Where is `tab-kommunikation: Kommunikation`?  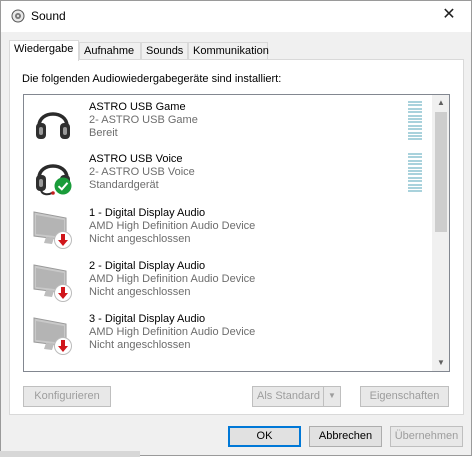
tab-kommunikation: Kommunikation is located at coordinates (228, 51).